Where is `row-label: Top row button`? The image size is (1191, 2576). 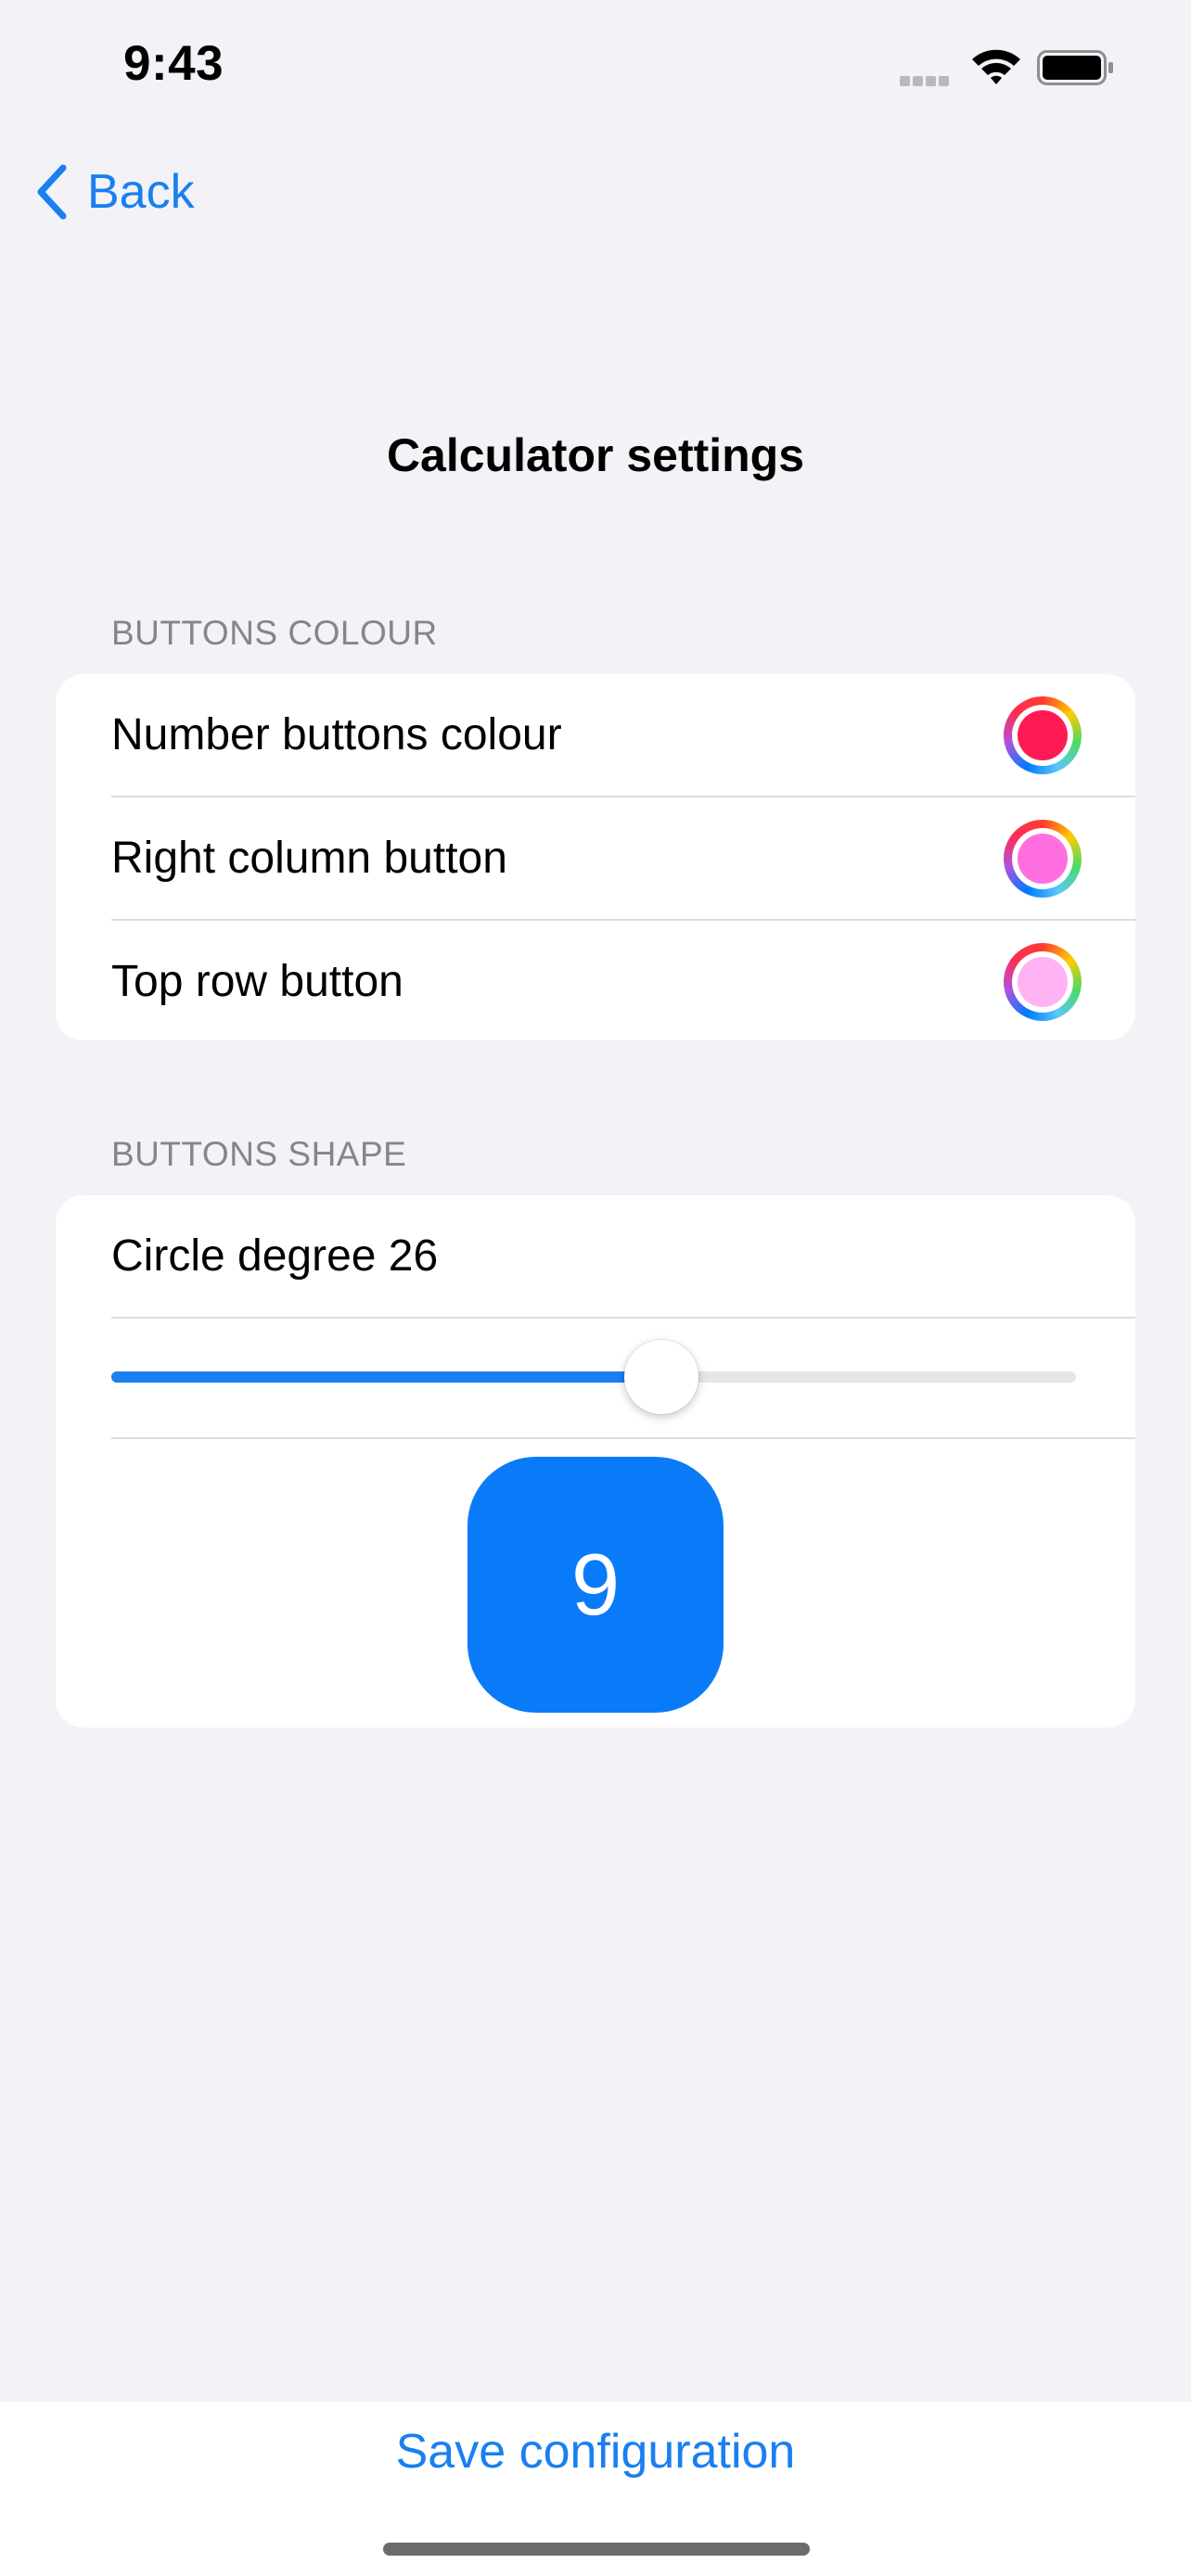
row-label: Top row button is located at coordinates (257, 982).